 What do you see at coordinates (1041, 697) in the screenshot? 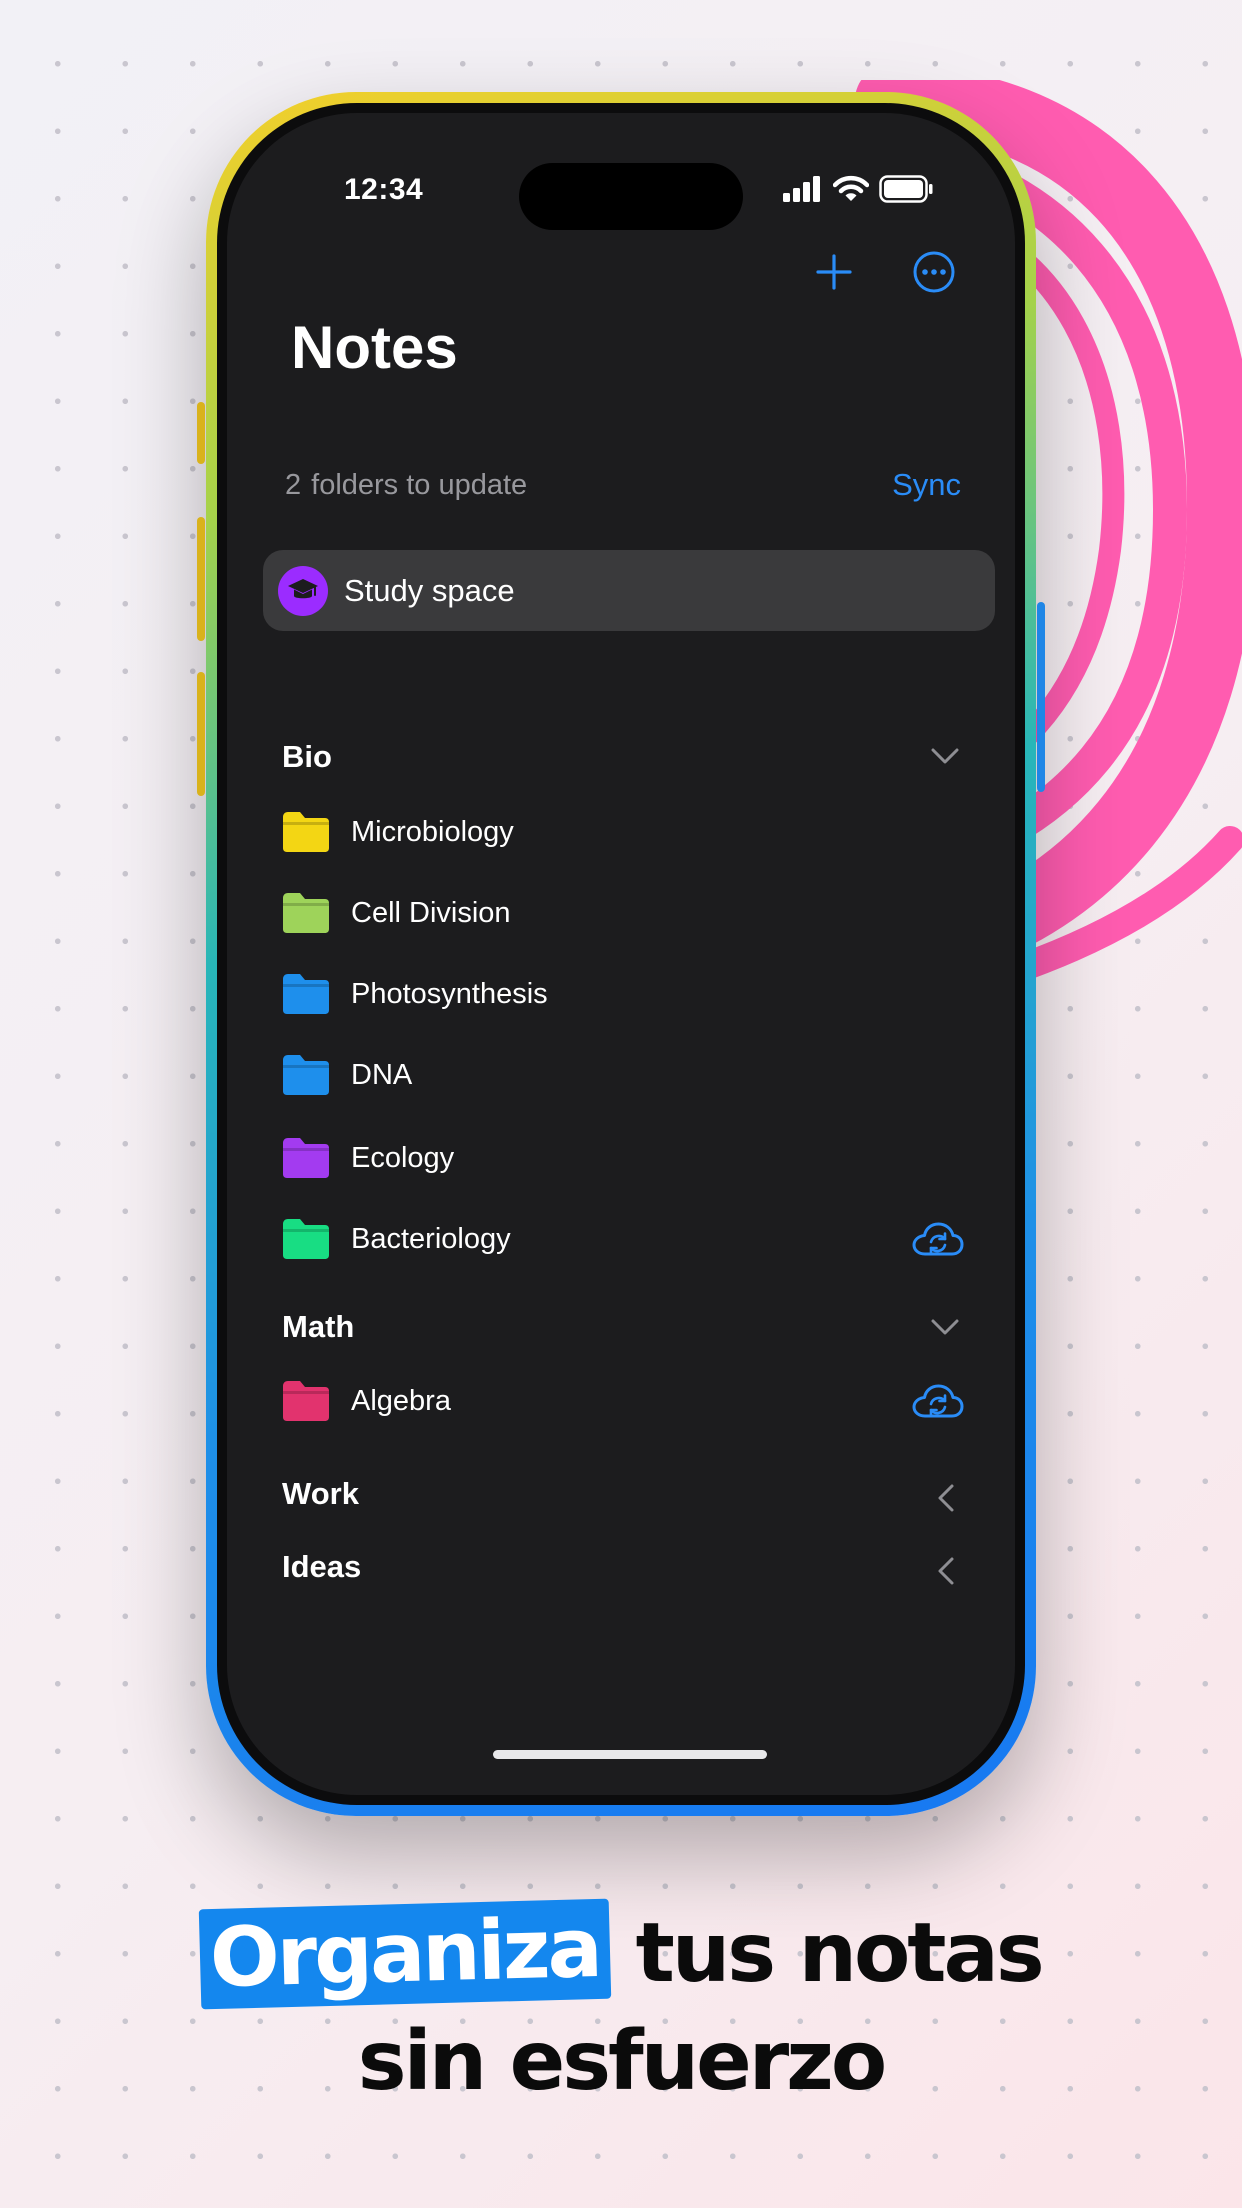
I see `power-button` at bounding box center [1041, 697].